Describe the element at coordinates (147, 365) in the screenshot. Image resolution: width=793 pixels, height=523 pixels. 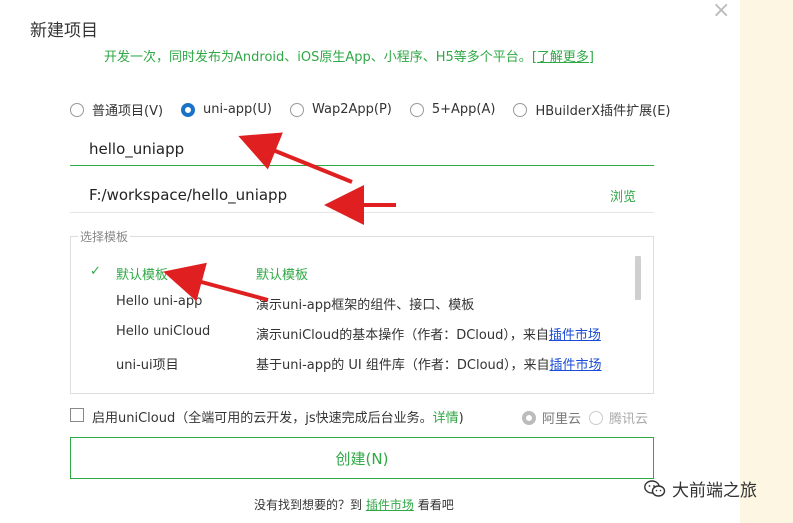
I see `template-name: uni-ui项目` at that location.